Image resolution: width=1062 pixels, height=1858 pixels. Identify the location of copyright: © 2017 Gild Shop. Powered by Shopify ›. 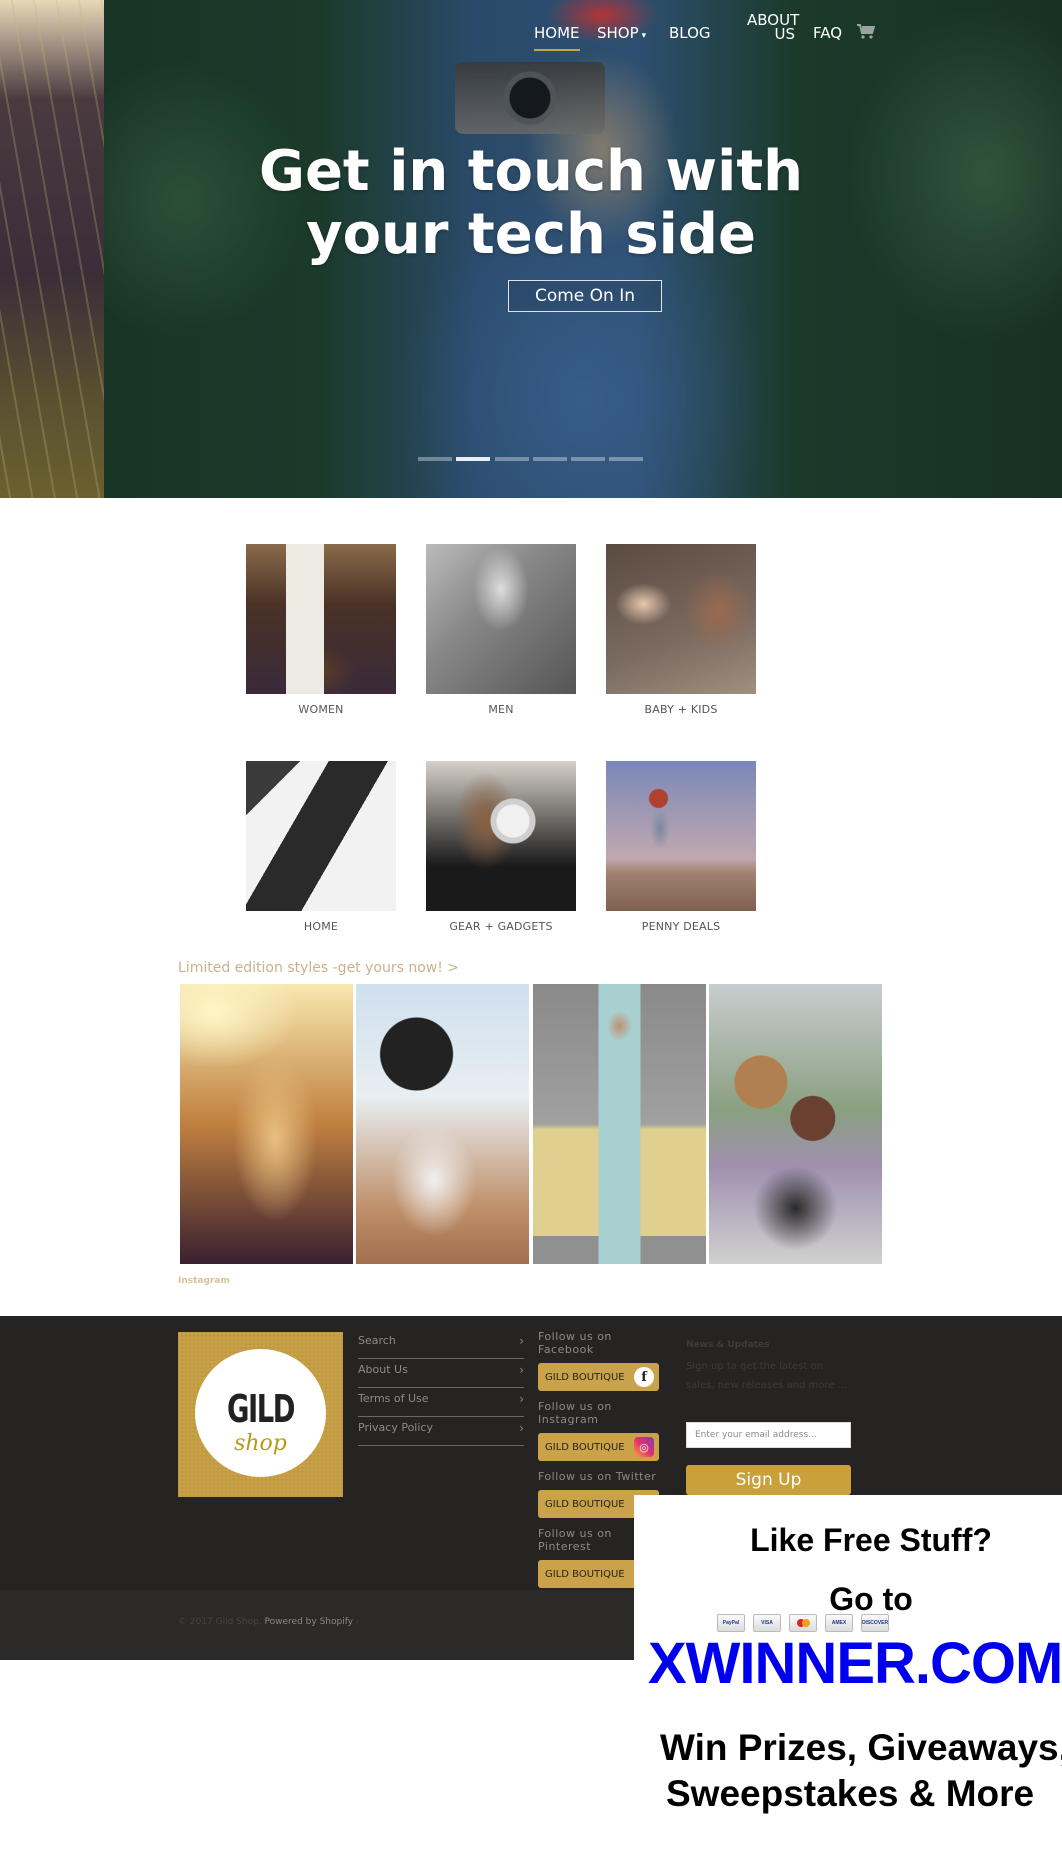
(269, 1622).